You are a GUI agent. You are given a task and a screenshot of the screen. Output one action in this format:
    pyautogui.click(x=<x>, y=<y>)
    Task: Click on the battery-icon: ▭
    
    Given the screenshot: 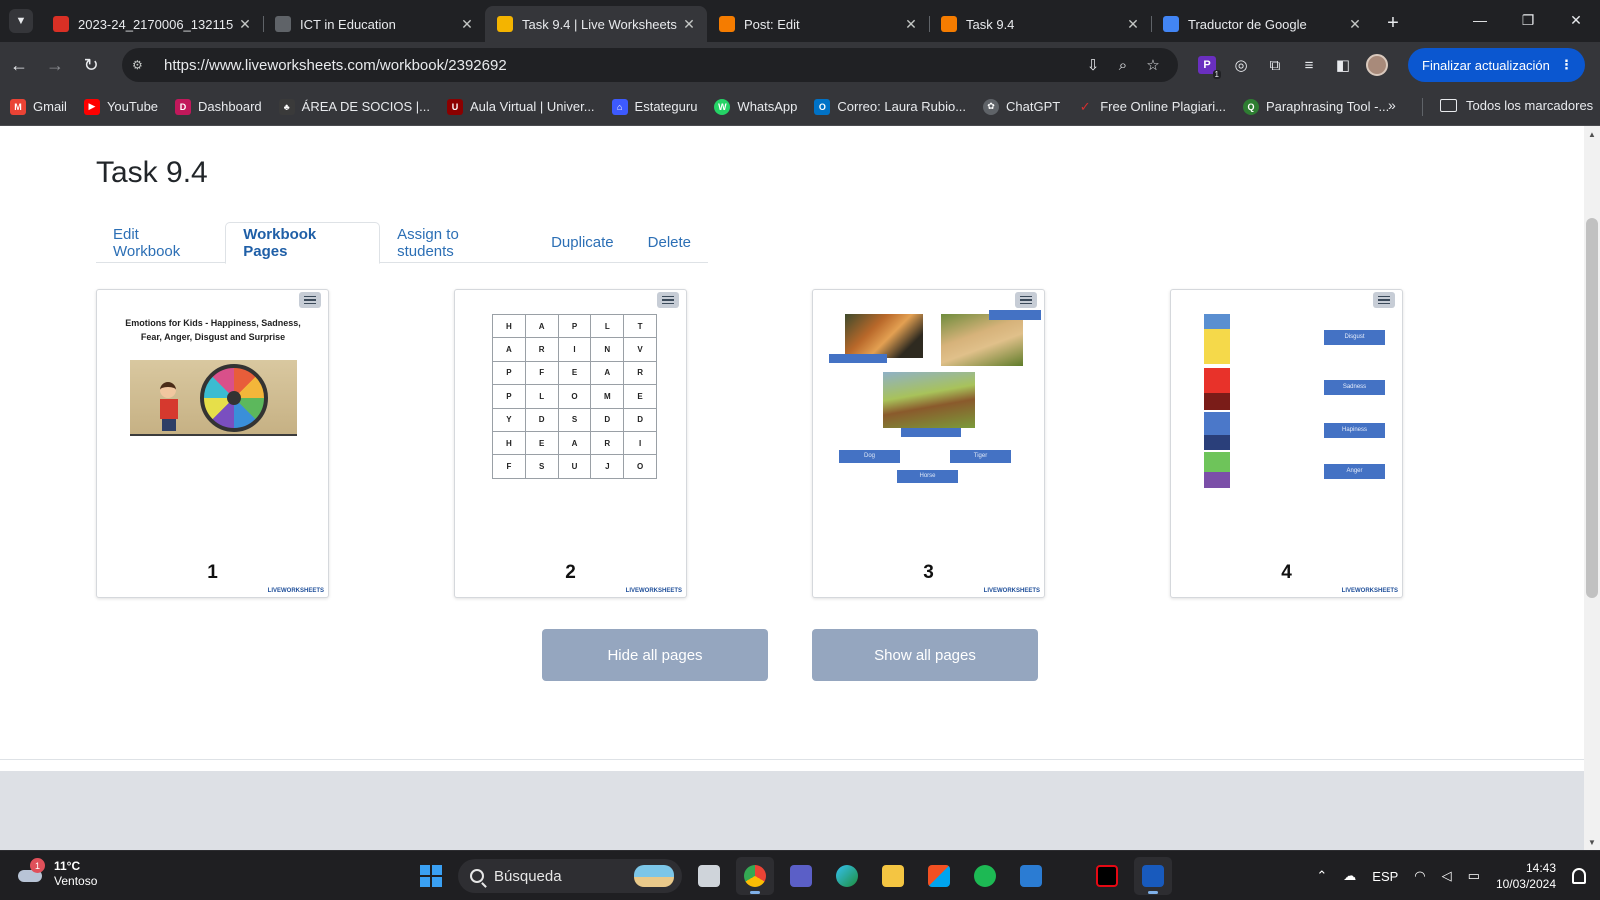 What is the action you would take?
    pyautogui.click(x=1474, y=876)
    